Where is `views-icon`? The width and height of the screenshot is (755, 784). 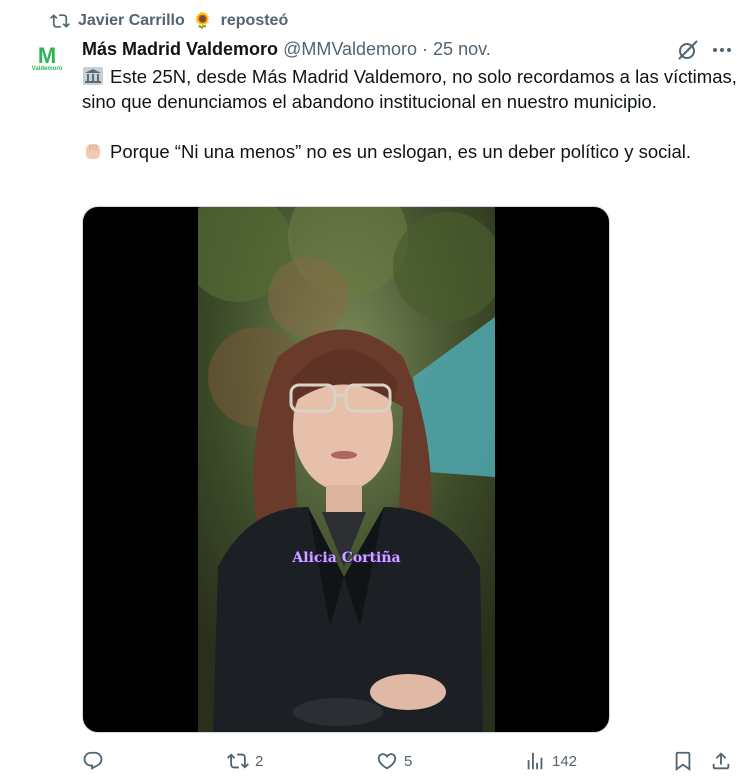
views-icon is located at coordinates (535, 761).